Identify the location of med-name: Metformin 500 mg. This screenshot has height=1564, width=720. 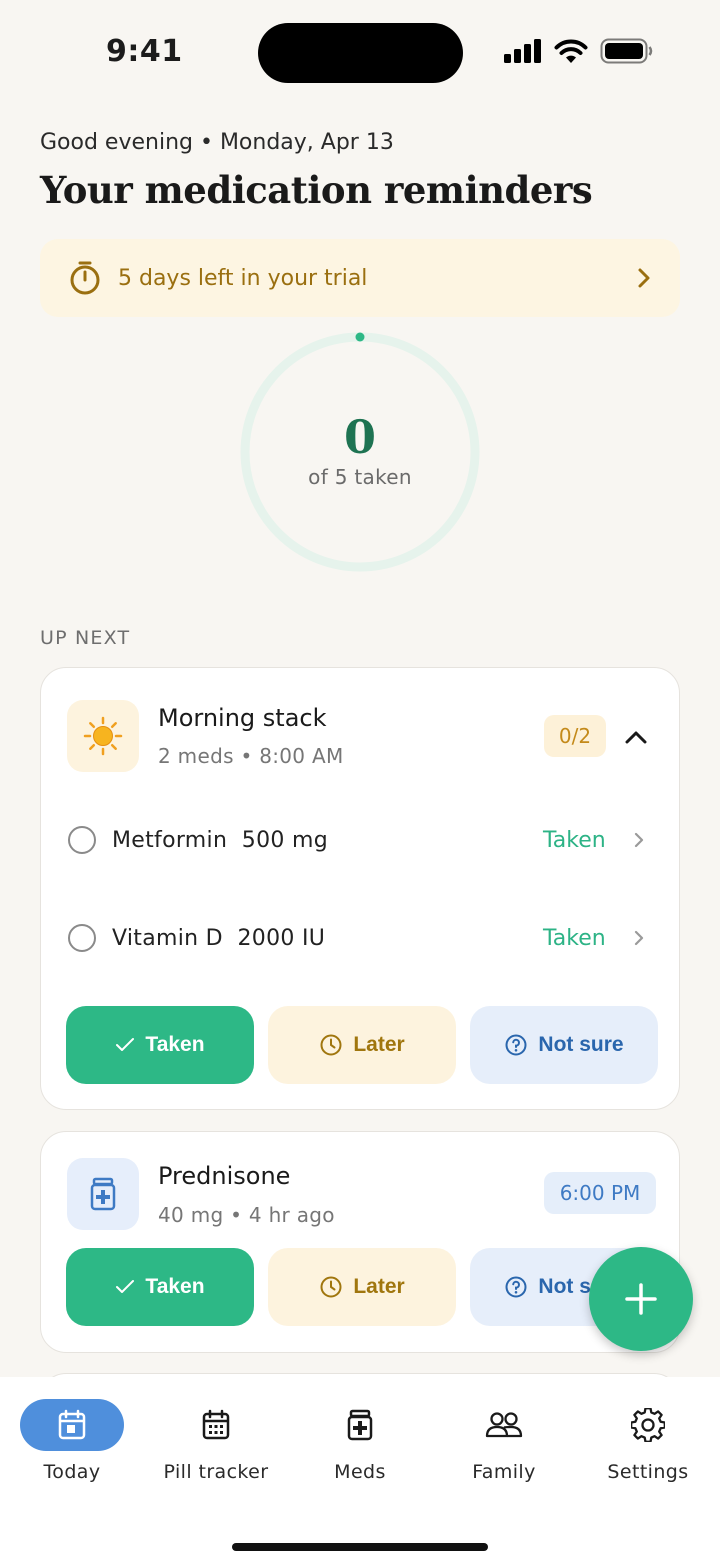
(220, 840).